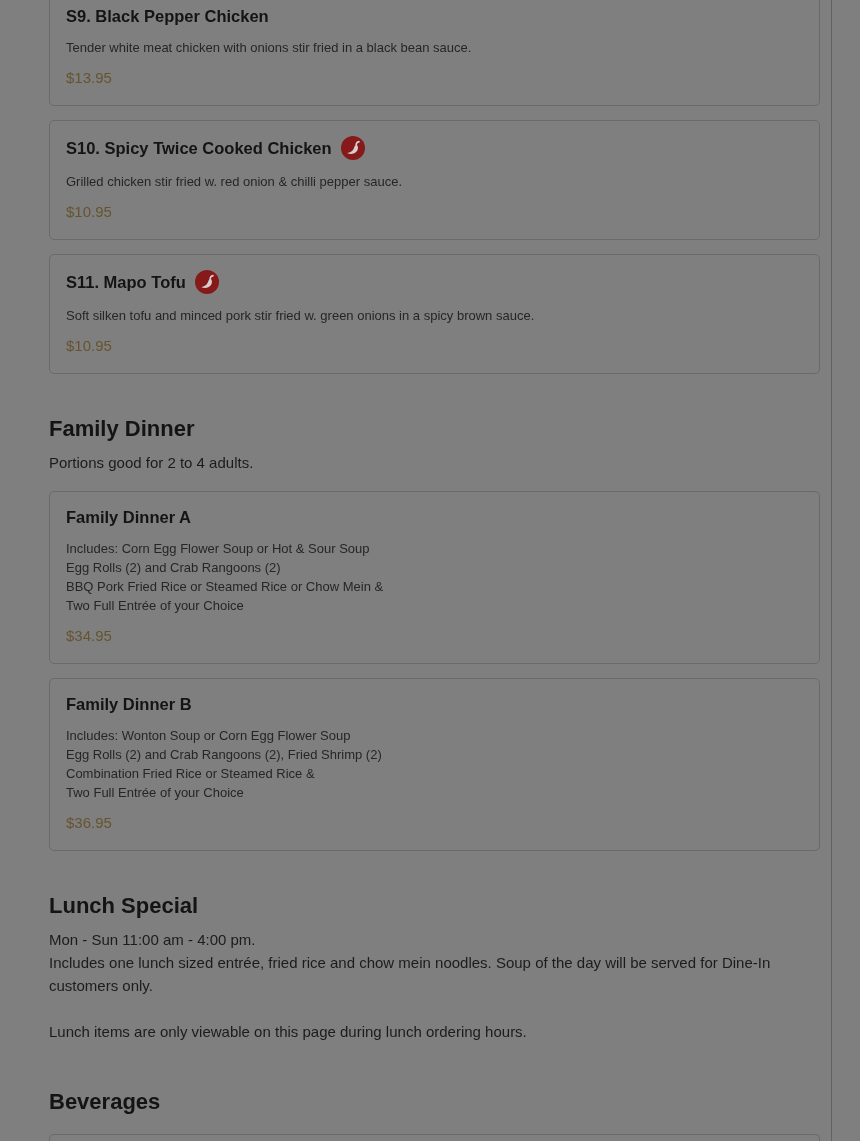  I want to click on item-description: Grilled chicken stir fried w. red onion & chilli pepper sauce., so click(234, 182).